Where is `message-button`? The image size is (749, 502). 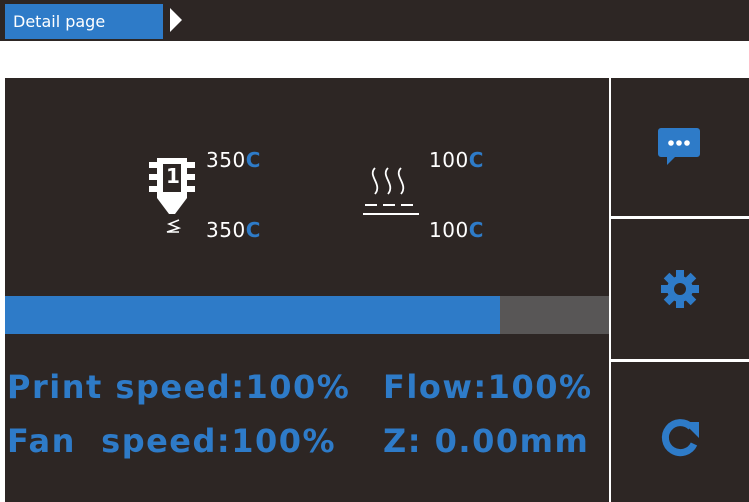 message-button is located at coordinates (680, 147).